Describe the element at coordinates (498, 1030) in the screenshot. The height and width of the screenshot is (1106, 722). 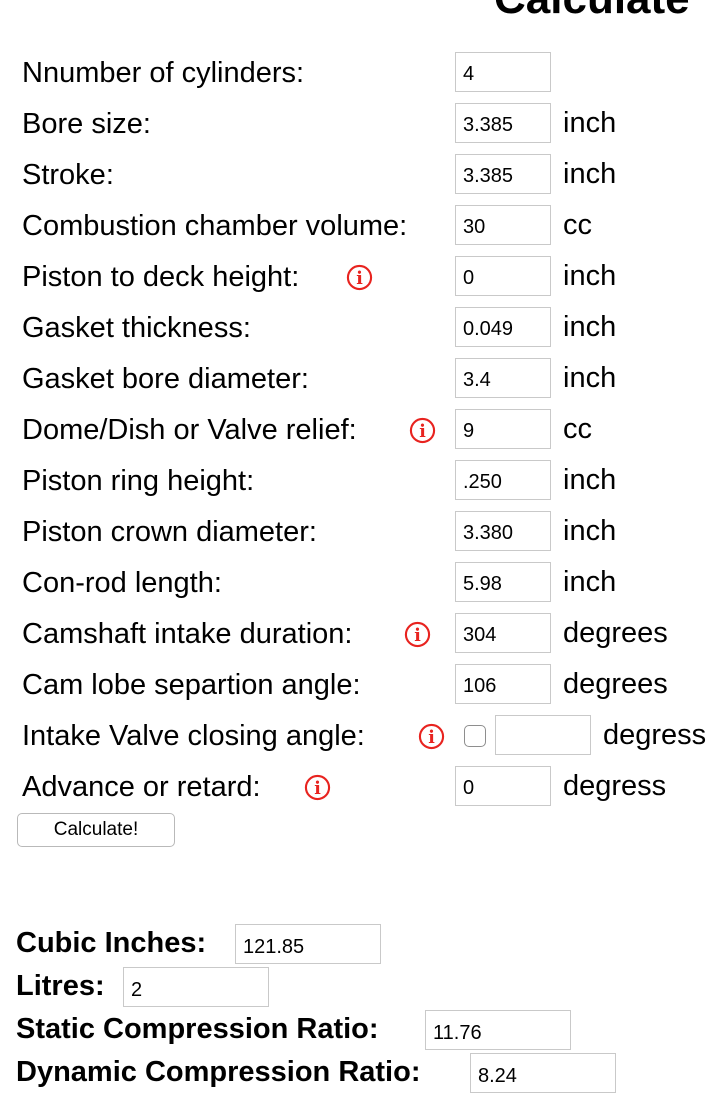
I see `static-compression-ratio-output` at that location.